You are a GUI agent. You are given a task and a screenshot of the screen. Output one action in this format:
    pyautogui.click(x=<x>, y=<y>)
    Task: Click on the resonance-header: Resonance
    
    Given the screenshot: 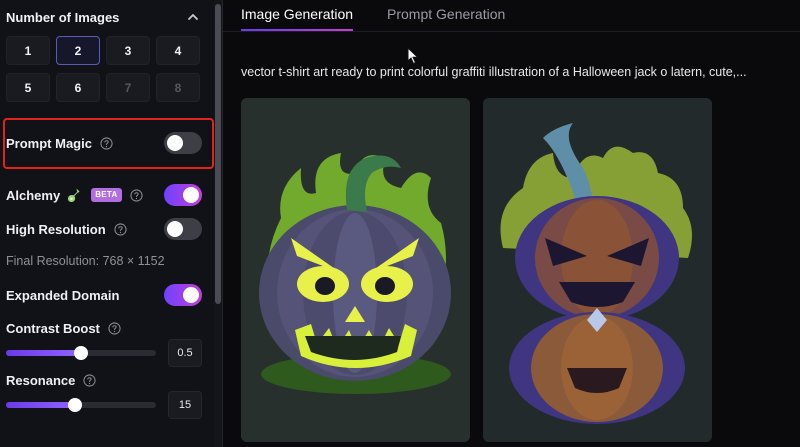 What is the action you would take?
    pyautogui.click(x=104, y=380)
    